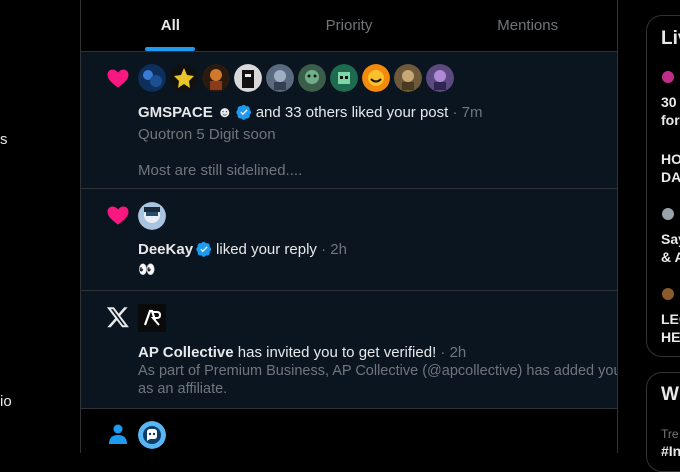  Describe the element at coordinates (669, 102) in the screenshot. I see `trend-text: 30` at that location.